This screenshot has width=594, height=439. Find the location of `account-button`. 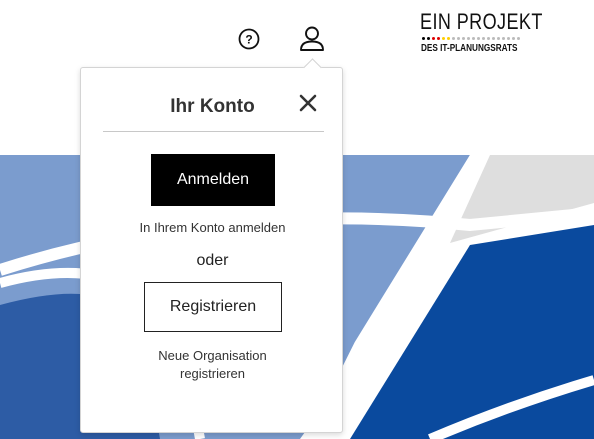

account-button is located at coordinates (312, 39).